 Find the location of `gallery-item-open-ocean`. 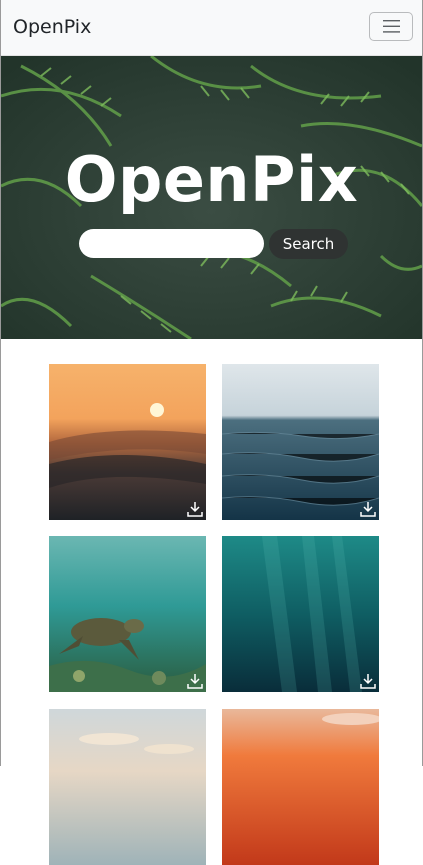

gallery-item-open-ocean is located at coordinates (300, 442).